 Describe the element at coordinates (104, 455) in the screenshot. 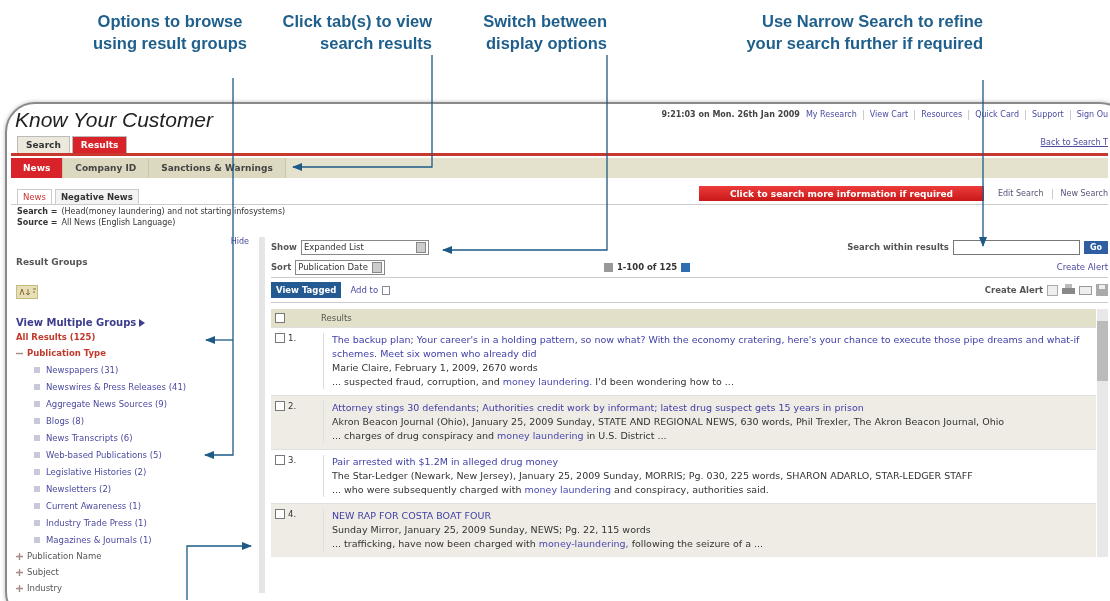

I see `group-item-link: Web-based Publications (5)` at that location.